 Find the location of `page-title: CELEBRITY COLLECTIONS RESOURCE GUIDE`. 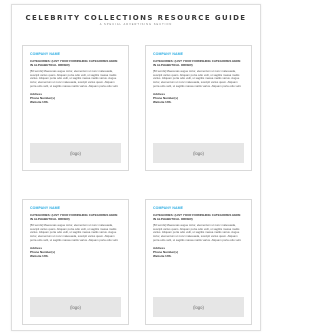

page-title: CELEBRITY COLLECTIONS RESOURCE GUIDE is located at coordinates (136, 18).